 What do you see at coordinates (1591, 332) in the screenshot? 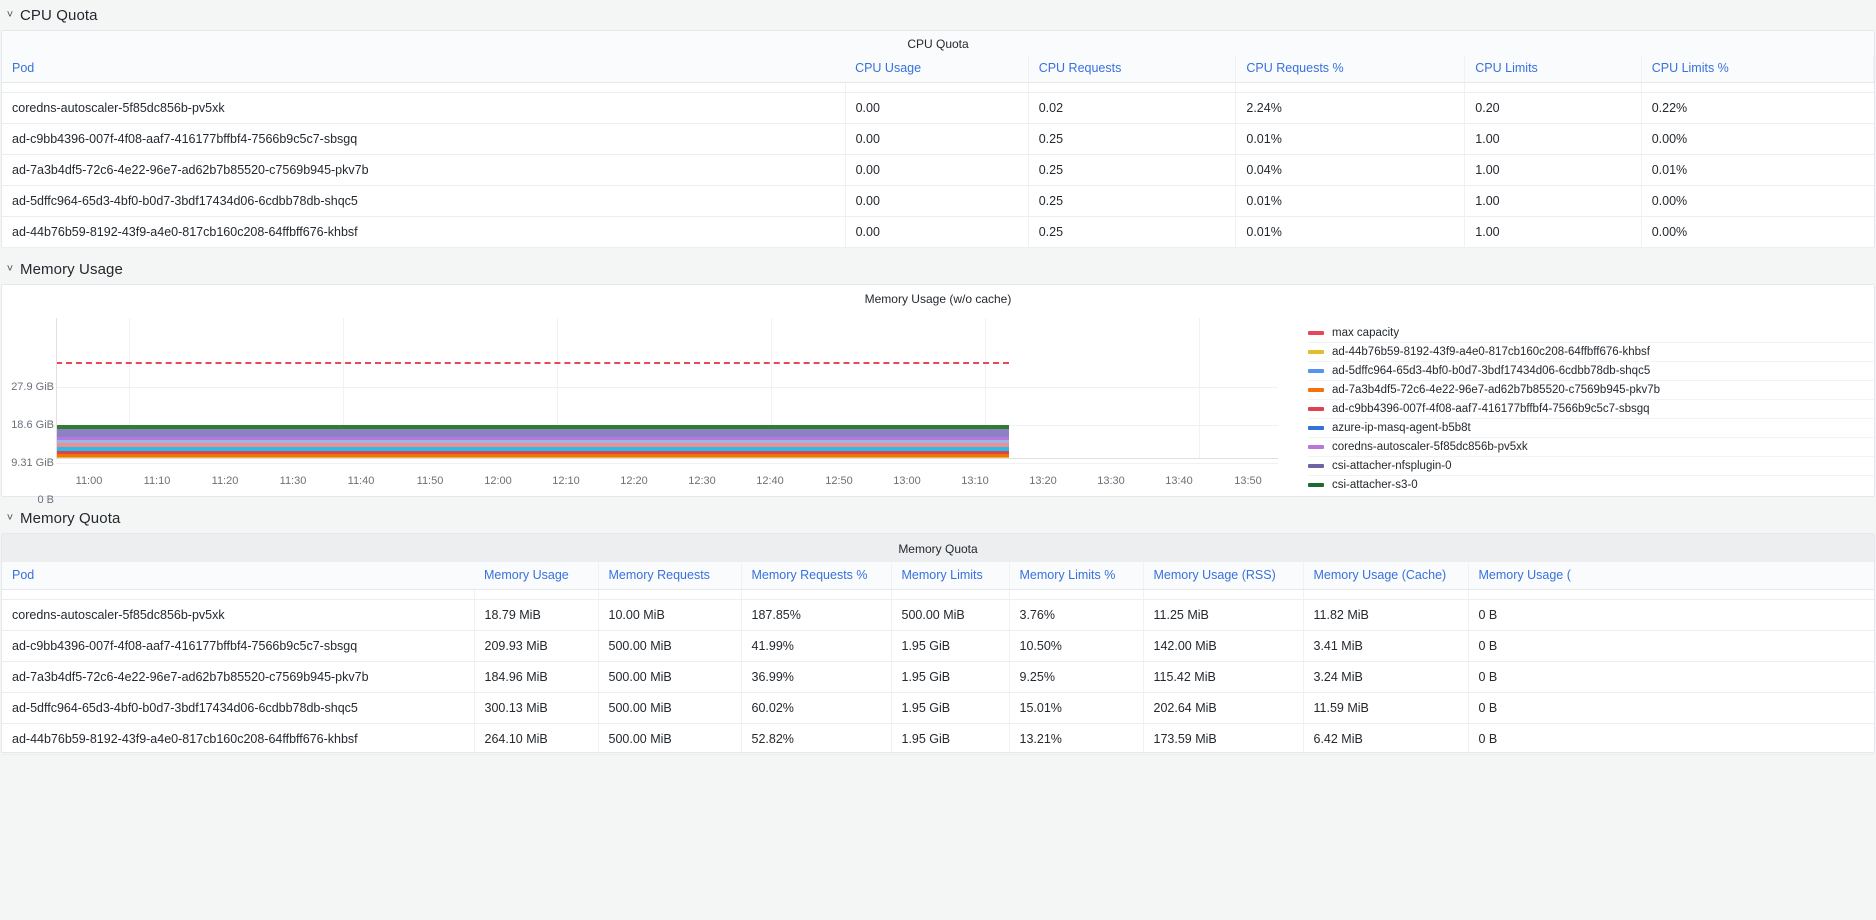
I see `legend-item: max capacity` at bounding box center [1591, 332].